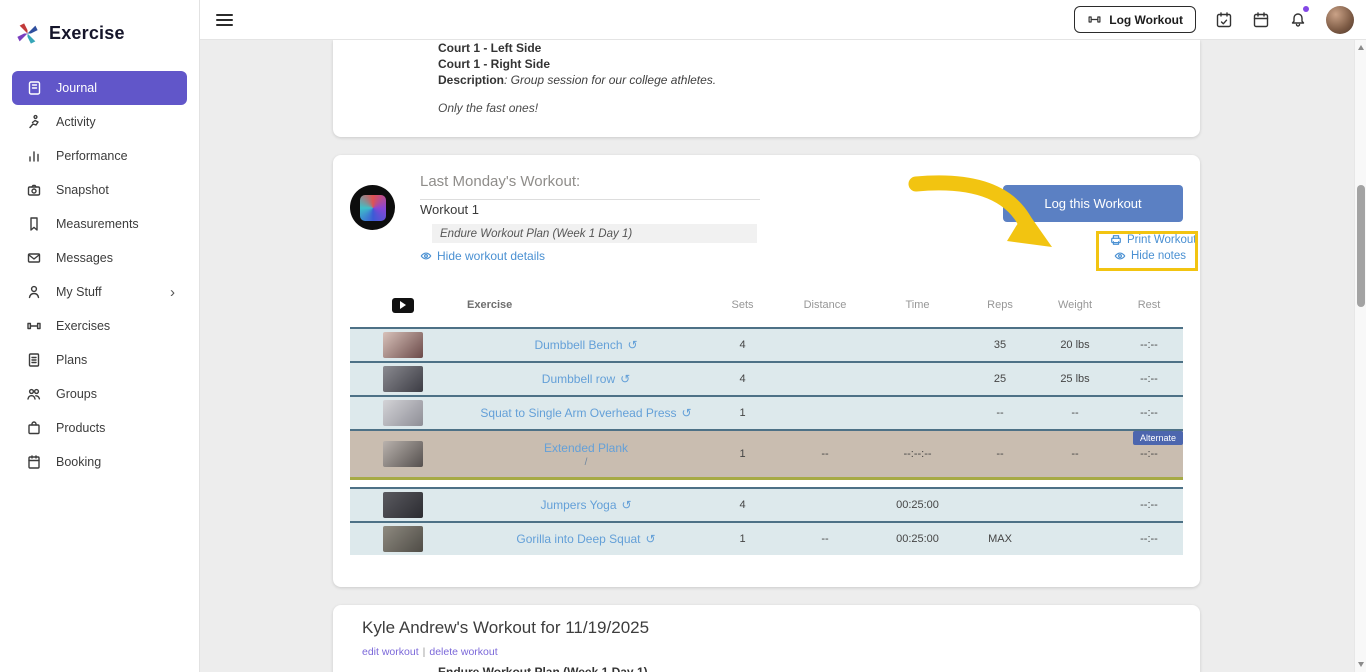 The width and height of the screenshot is (1366, 672). Describe the element at coordinates (99, 394) in the screenshot. I see `sidebar-item-groups: Groups` at that location.